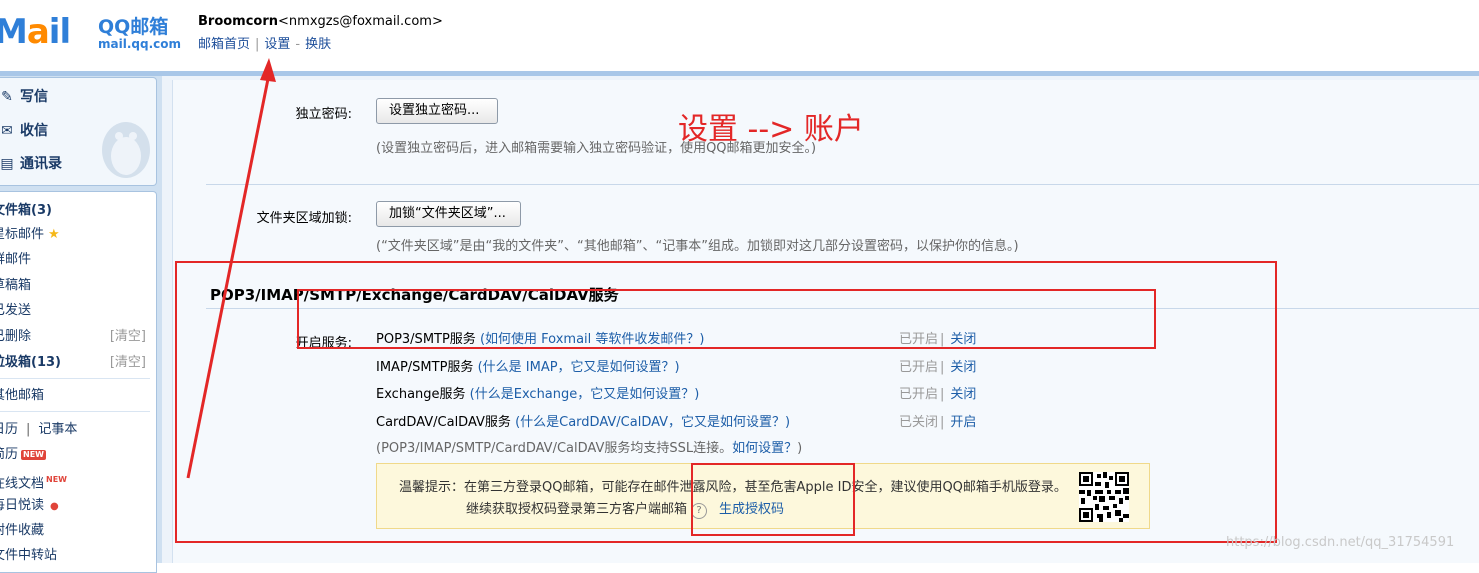 The width and height of the screenshot is (1479, 573). What do you see at coordinates (16, 310) in the screenshot?
I see `folder-label: 已发送` at bounding box center [16, 310].